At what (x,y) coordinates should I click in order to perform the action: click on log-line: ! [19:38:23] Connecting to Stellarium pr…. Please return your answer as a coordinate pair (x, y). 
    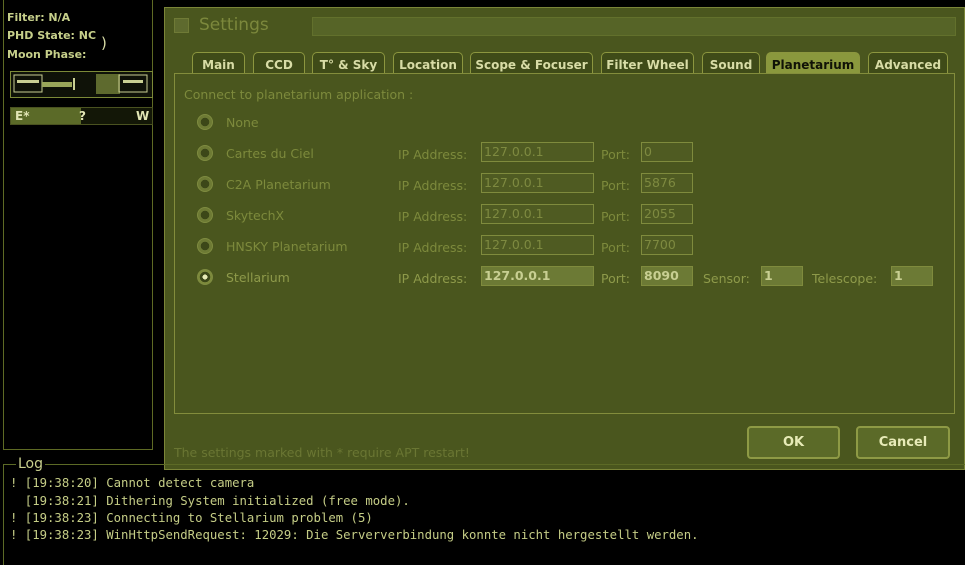
    Looking at the image, I should click on (191, 518).